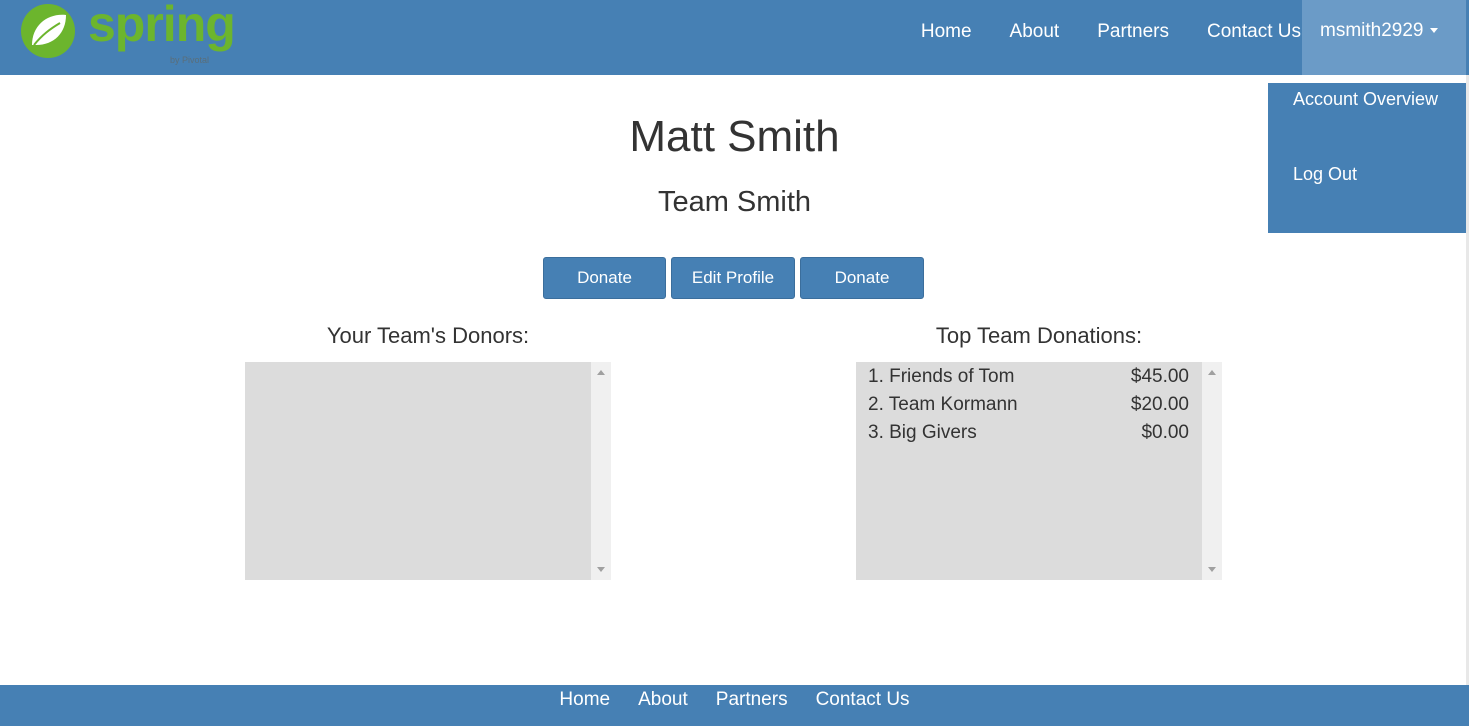  What do you see at coordinates (428, 471) in the screenshot?
I see `donors-list` at bounding box center [428, 471].